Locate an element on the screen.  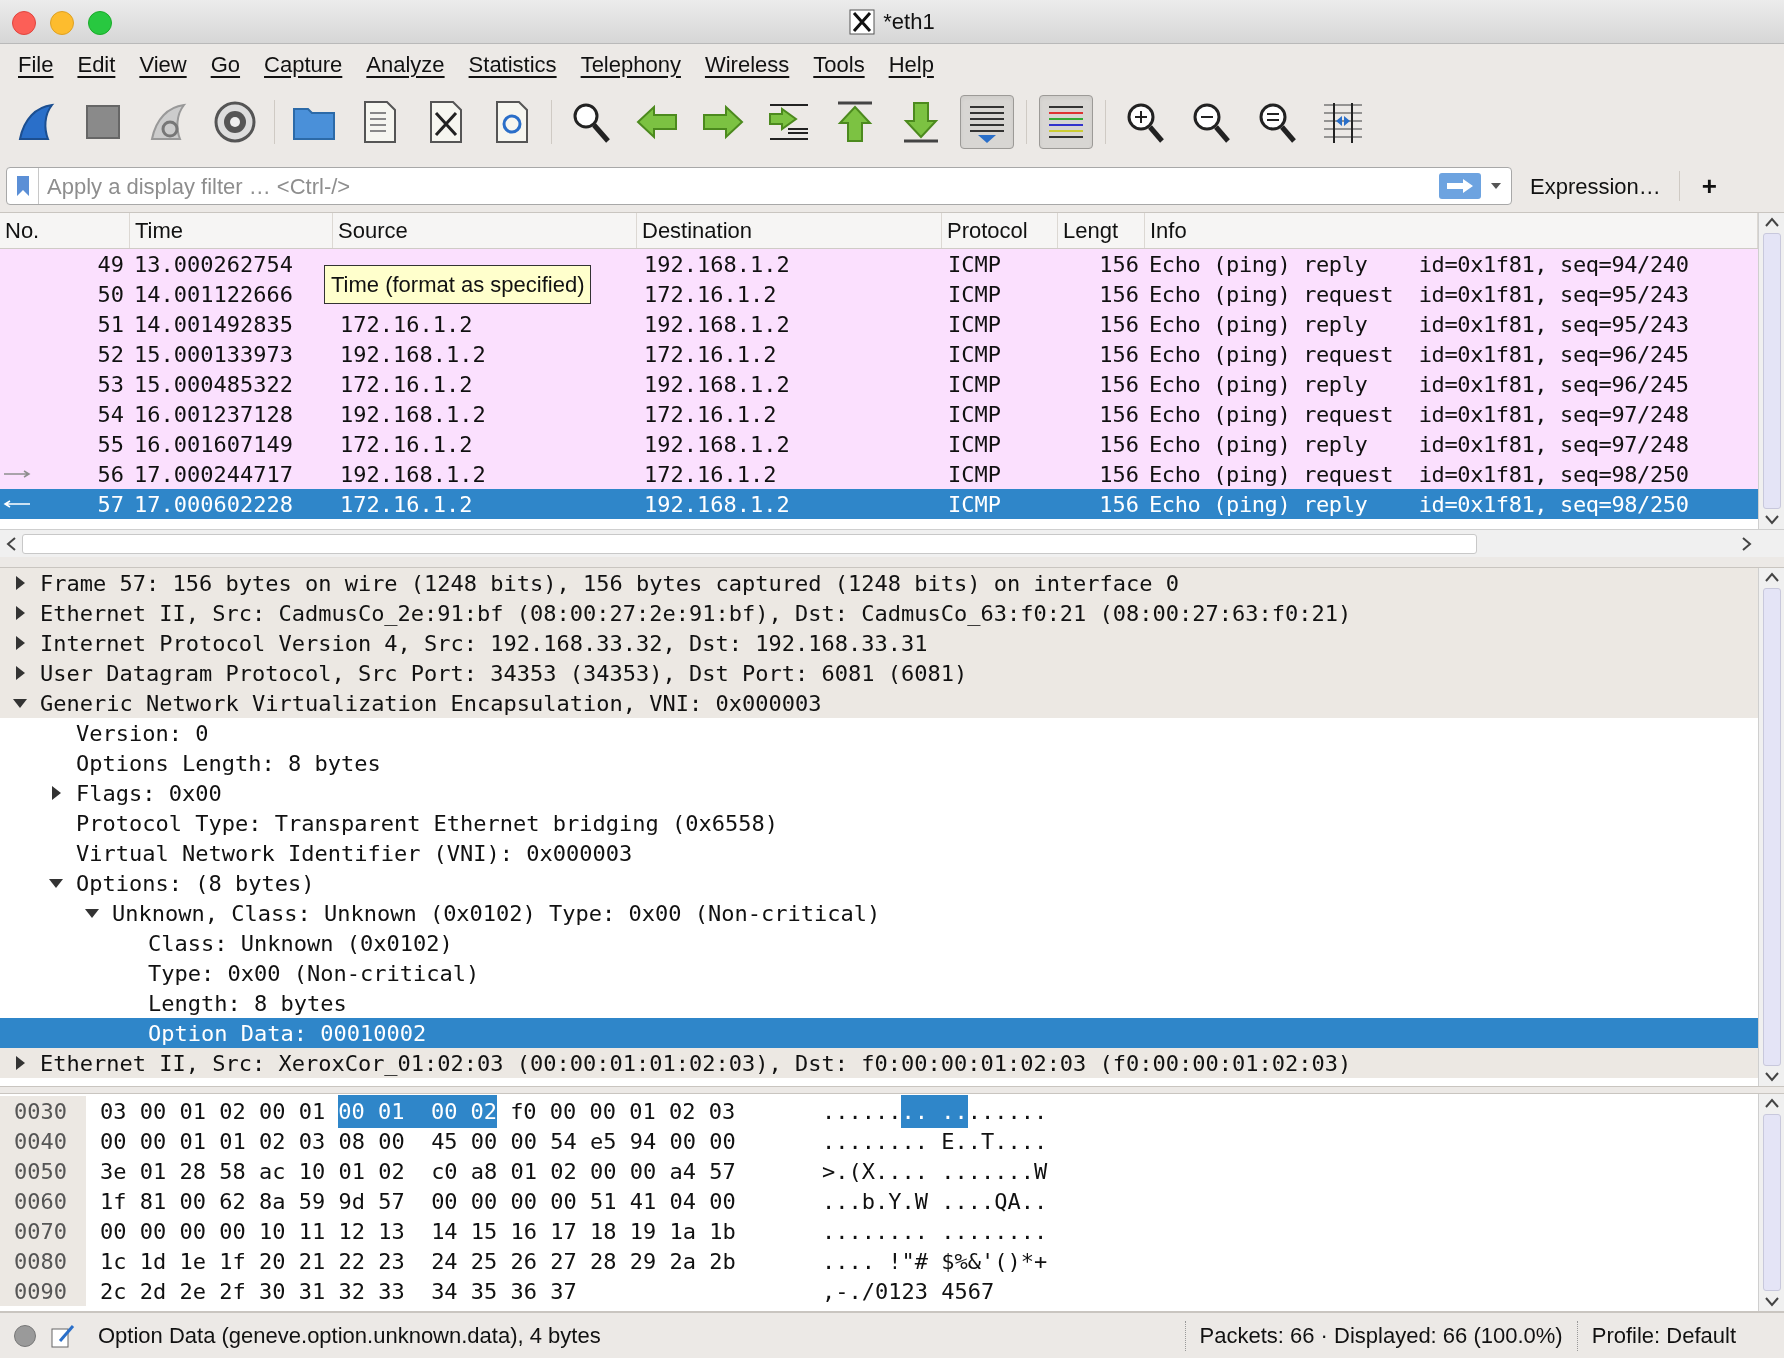
ascii-text: ...b.Y.W ....QA.. is located at coordinates (935, 1201).